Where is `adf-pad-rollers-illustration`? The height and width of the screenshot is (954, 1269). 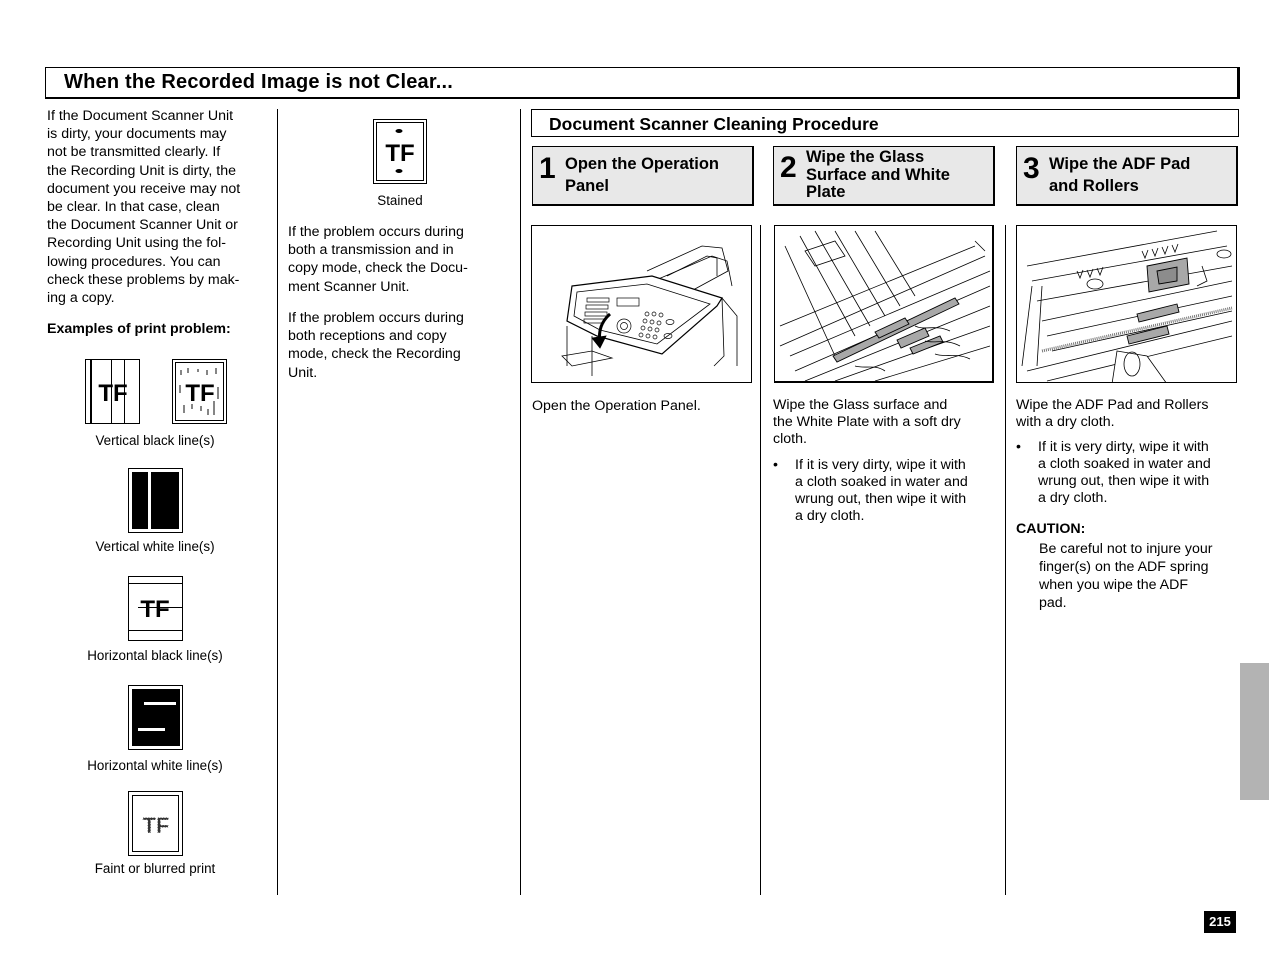
adf-pad-rollers-illustration is located at coordinates (1126, 304).